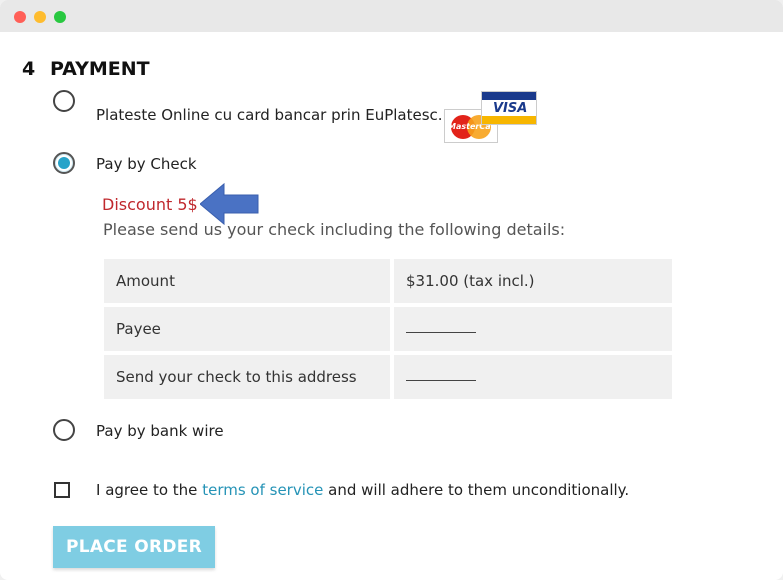 Image resolution: width=783 pixels, height=580 pixels. I want to click on terms-prefix: I agree to the, so click(147, 490).